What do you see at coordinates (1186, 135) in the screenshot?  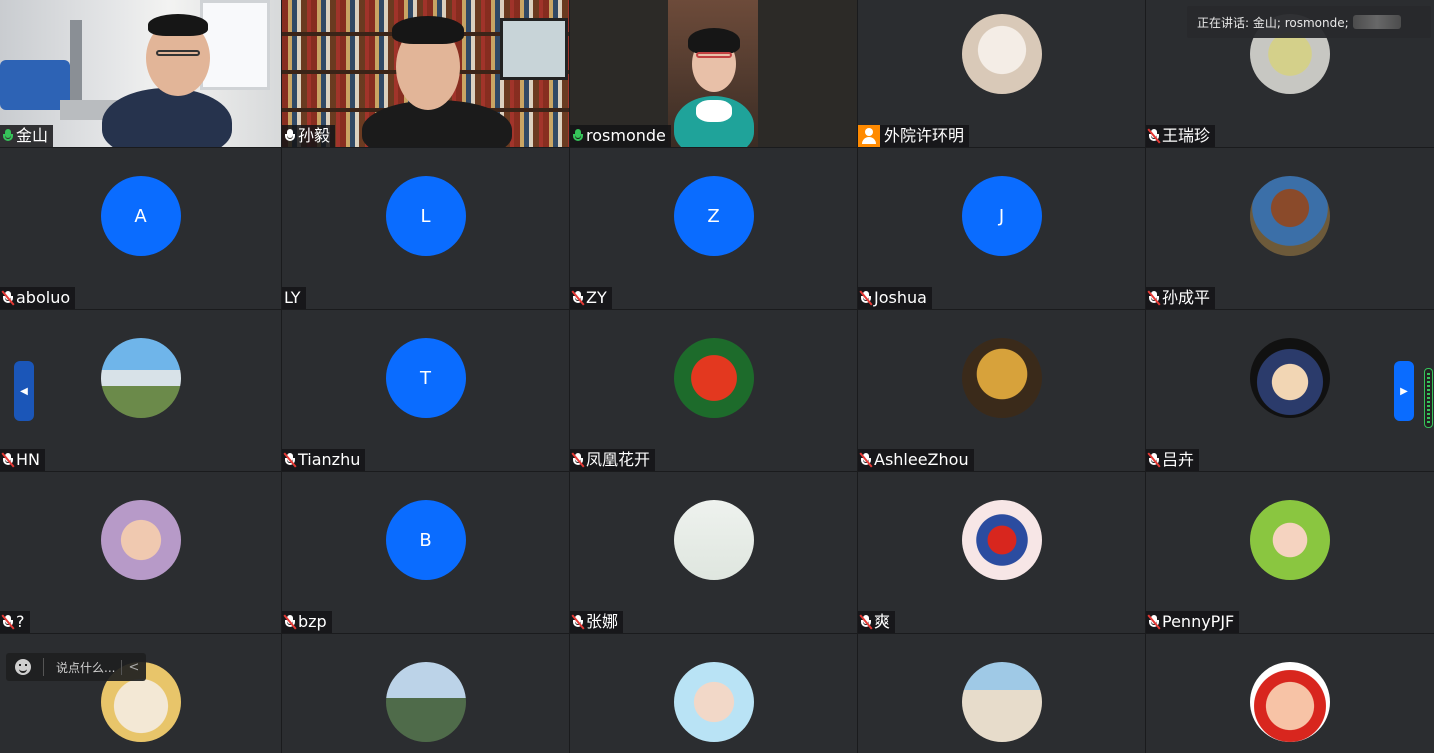 I see `participant-name: 王瑞珍` at bounding box center [1186, 135].